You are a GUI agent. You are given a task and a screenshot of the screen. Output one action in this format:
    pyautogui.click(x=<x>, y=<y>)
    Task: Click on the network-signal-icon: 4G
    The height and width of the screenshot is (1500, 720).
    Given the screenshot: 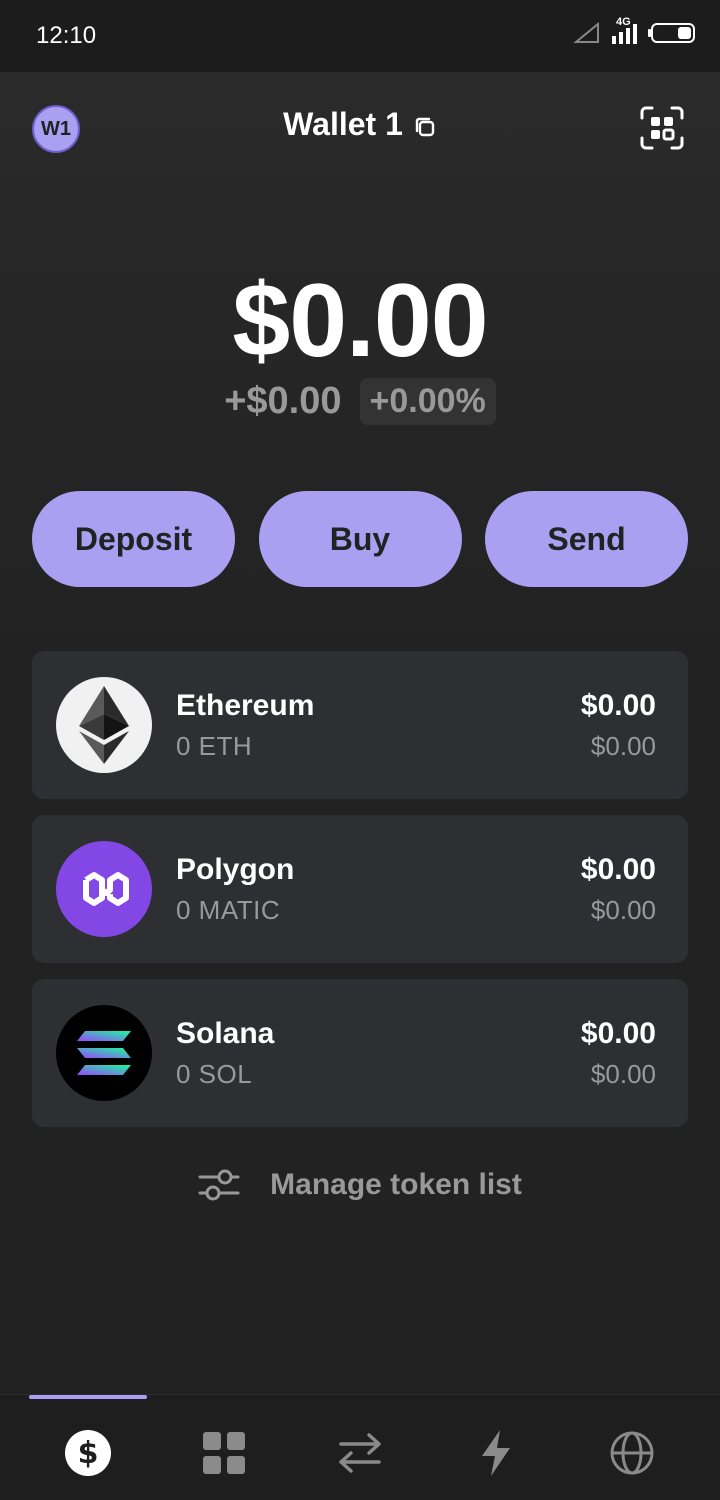 What is the action you would take?
    pyautogui.click(x=624, y=31)
    